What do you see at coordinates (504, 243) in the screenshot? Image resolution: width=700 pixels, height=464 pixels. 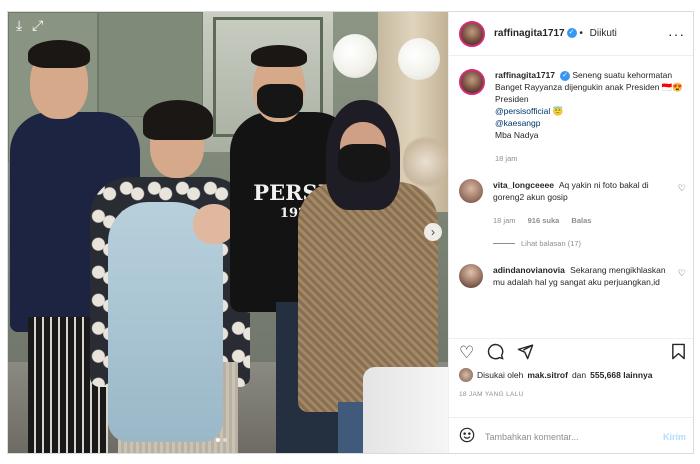 I see `replies-line` at bounding box center [504, 243].